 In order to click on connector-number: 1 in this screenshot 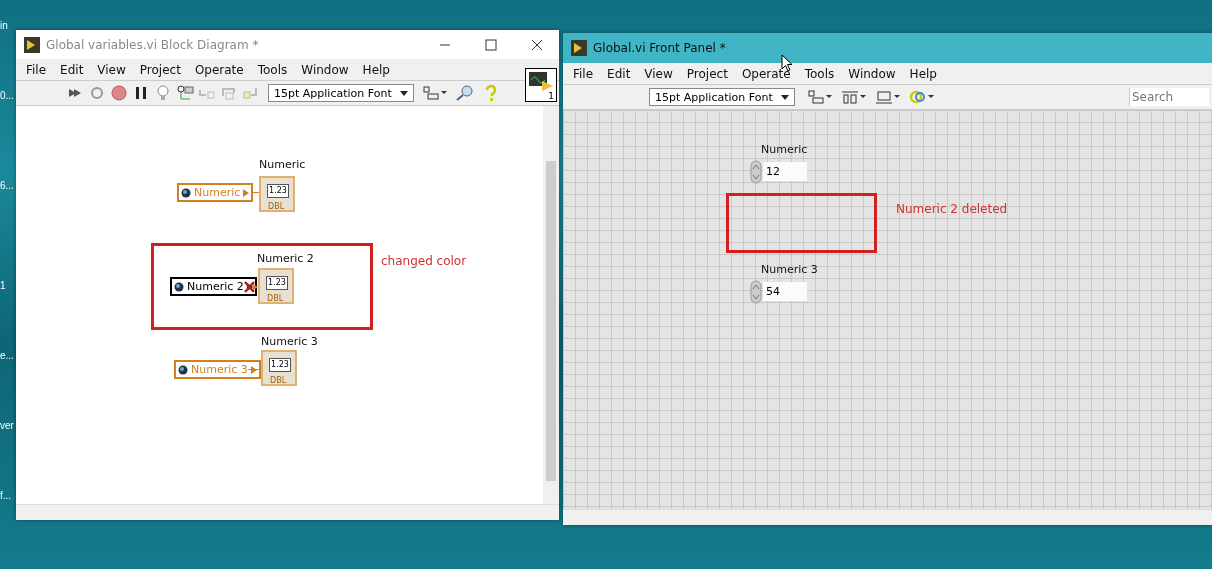, I will do `click(551, 96)`.